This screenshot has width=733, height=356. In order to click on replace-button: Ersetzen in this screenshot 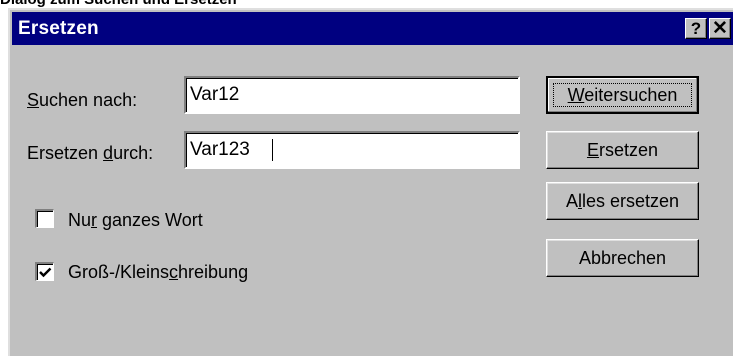, I will do `click(622, 150)`.